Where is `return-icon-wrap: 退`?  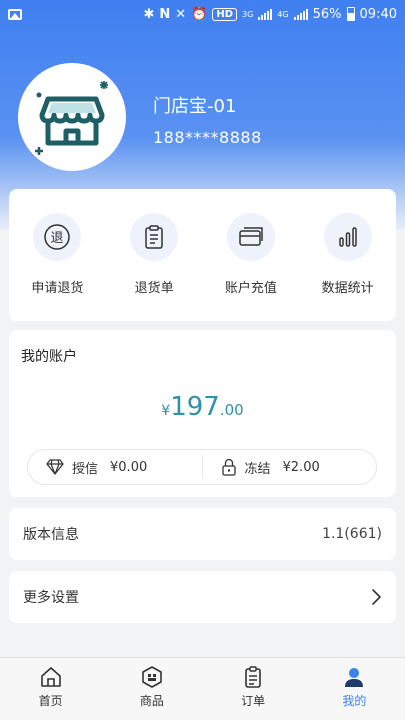
return-icon-wrap: 退 is located at coordinates (57, 237).